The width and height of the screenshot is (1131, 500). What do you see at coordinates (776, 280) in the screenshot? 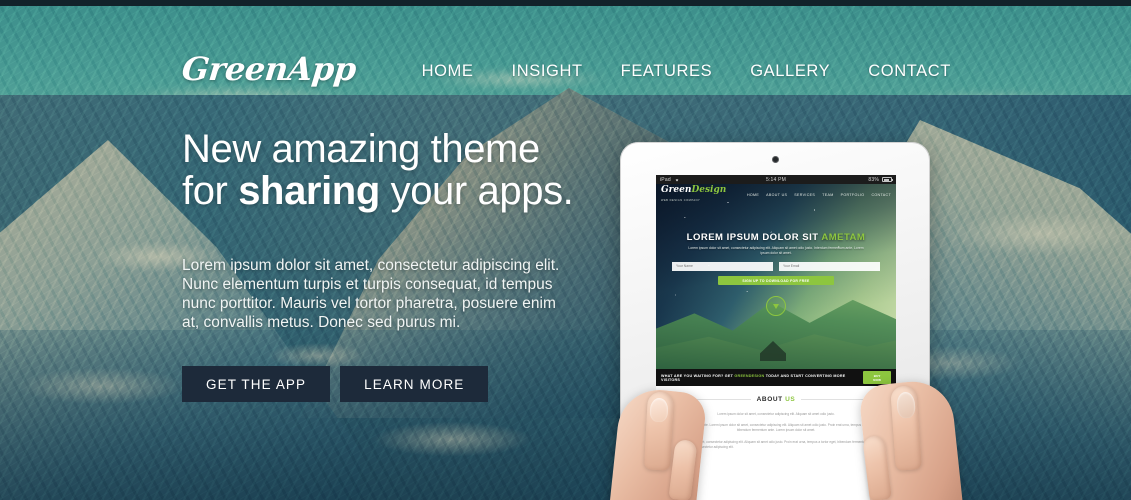
I see `tablet-signup-button: SIGN UP TO DOWNLOAD FOR FREE` at bounding box center [776, 280].